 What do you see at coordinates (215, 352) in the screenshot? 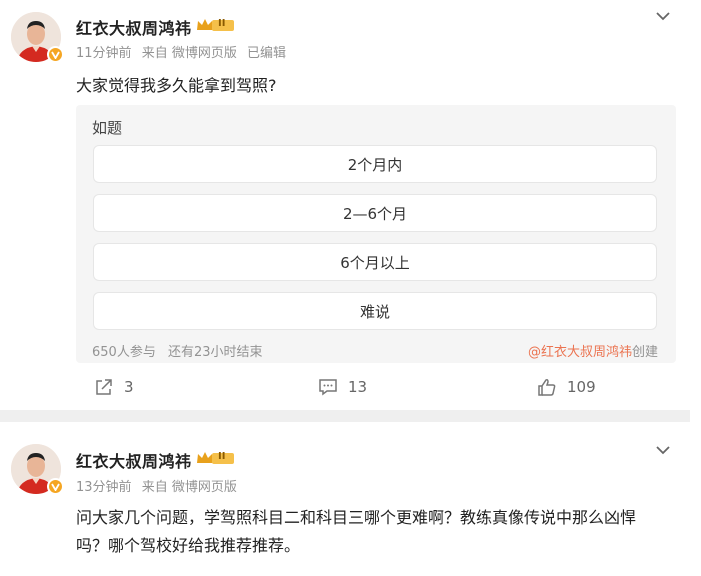
I see `poll-remaining: 还有23小时结束` at bounding box center [215, 352].